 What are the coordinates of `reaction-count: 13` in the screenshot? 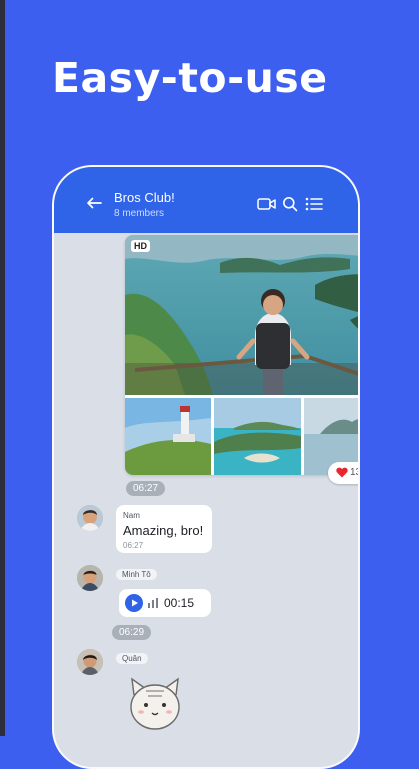 It's located at (343, 473).